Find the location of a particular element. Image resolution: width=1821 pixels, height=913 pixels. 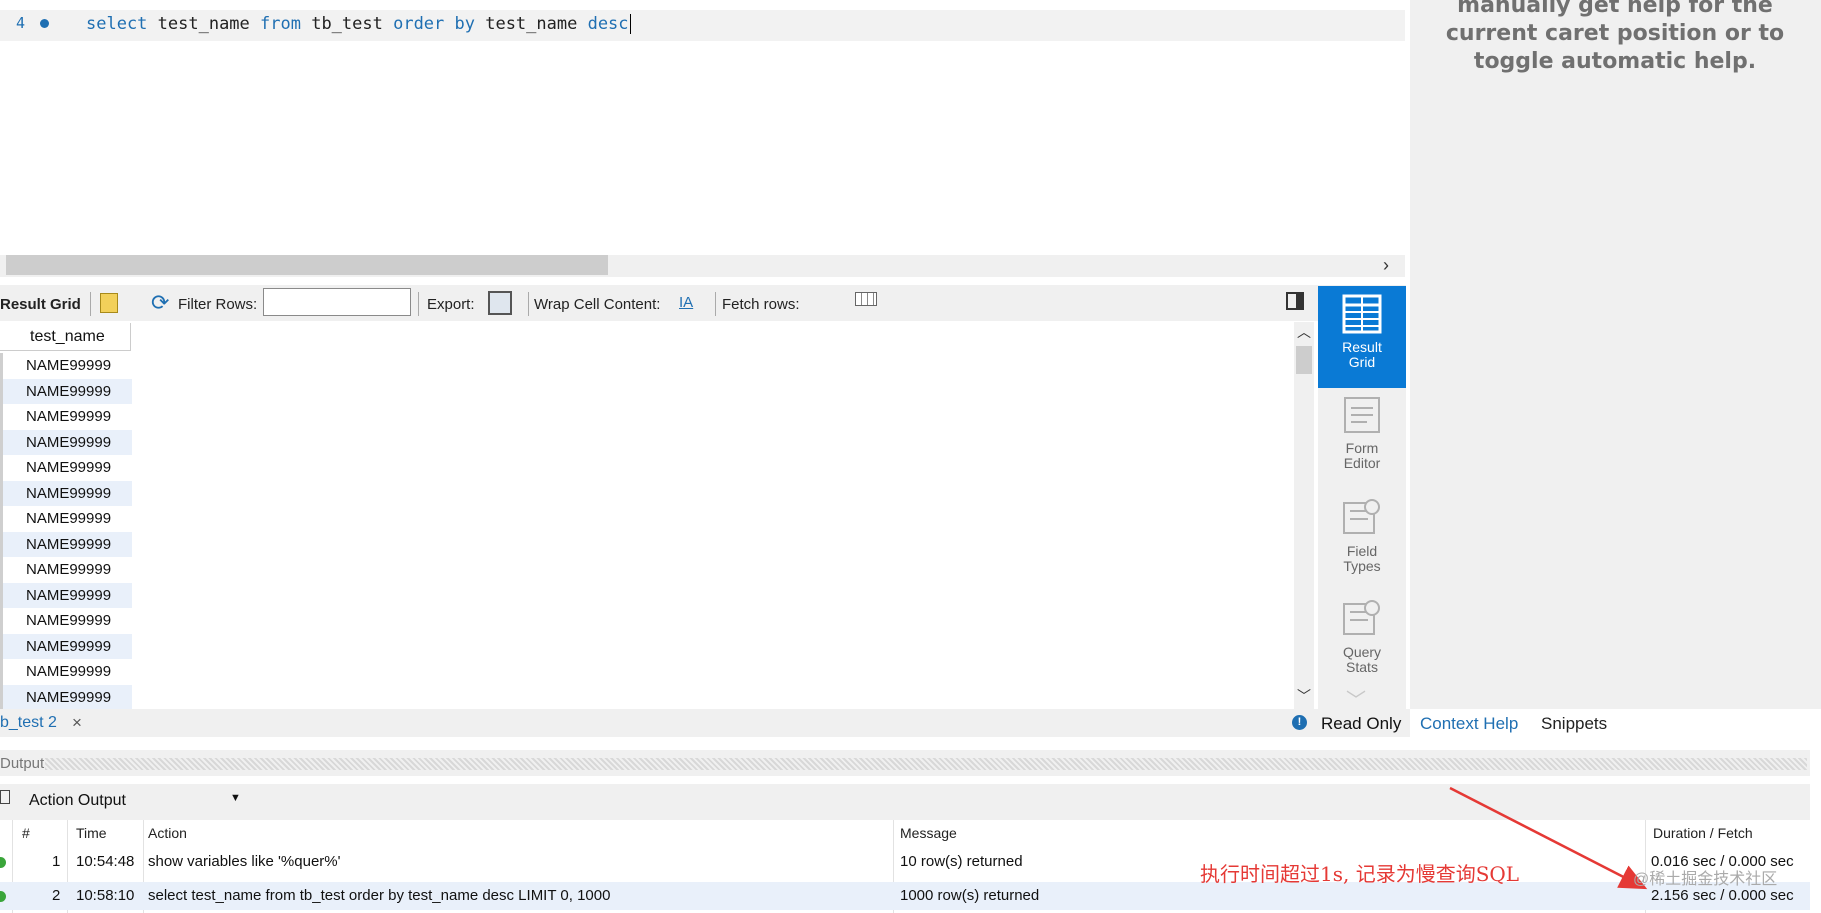

sql-keyword: select is located at coordinates (117, 24).